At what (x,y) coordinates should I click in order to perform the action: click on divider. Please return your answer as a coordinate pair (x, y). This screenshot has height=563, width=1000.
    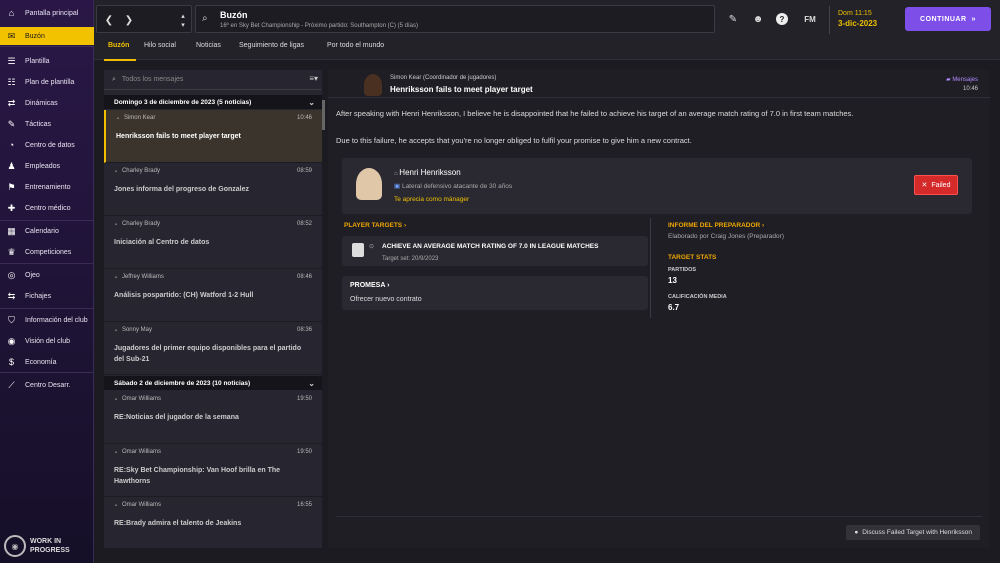
    Looking at the image, I should click on (47, 46).